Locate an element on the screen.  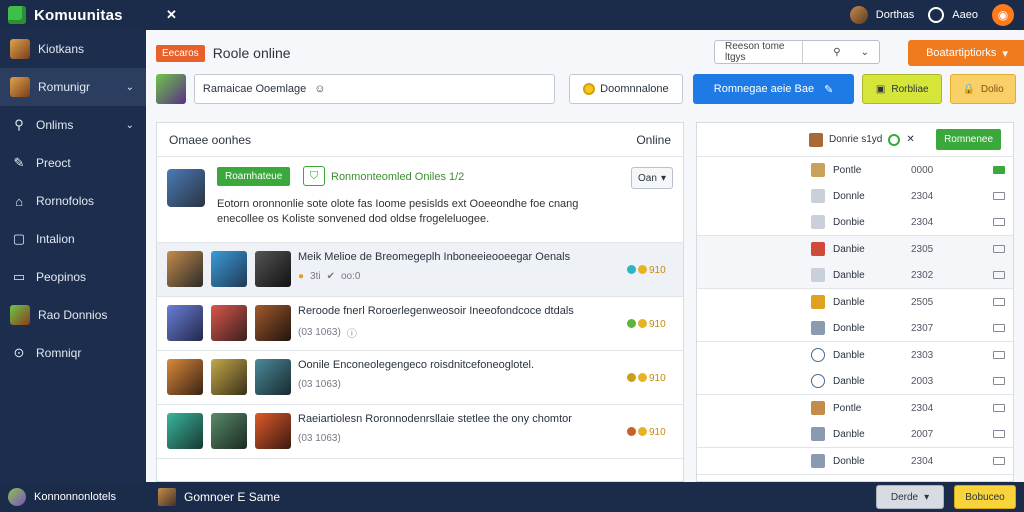
sidebar-item-rornofolos: ⌂ Rornofolos is located at coordinates (73, 201).